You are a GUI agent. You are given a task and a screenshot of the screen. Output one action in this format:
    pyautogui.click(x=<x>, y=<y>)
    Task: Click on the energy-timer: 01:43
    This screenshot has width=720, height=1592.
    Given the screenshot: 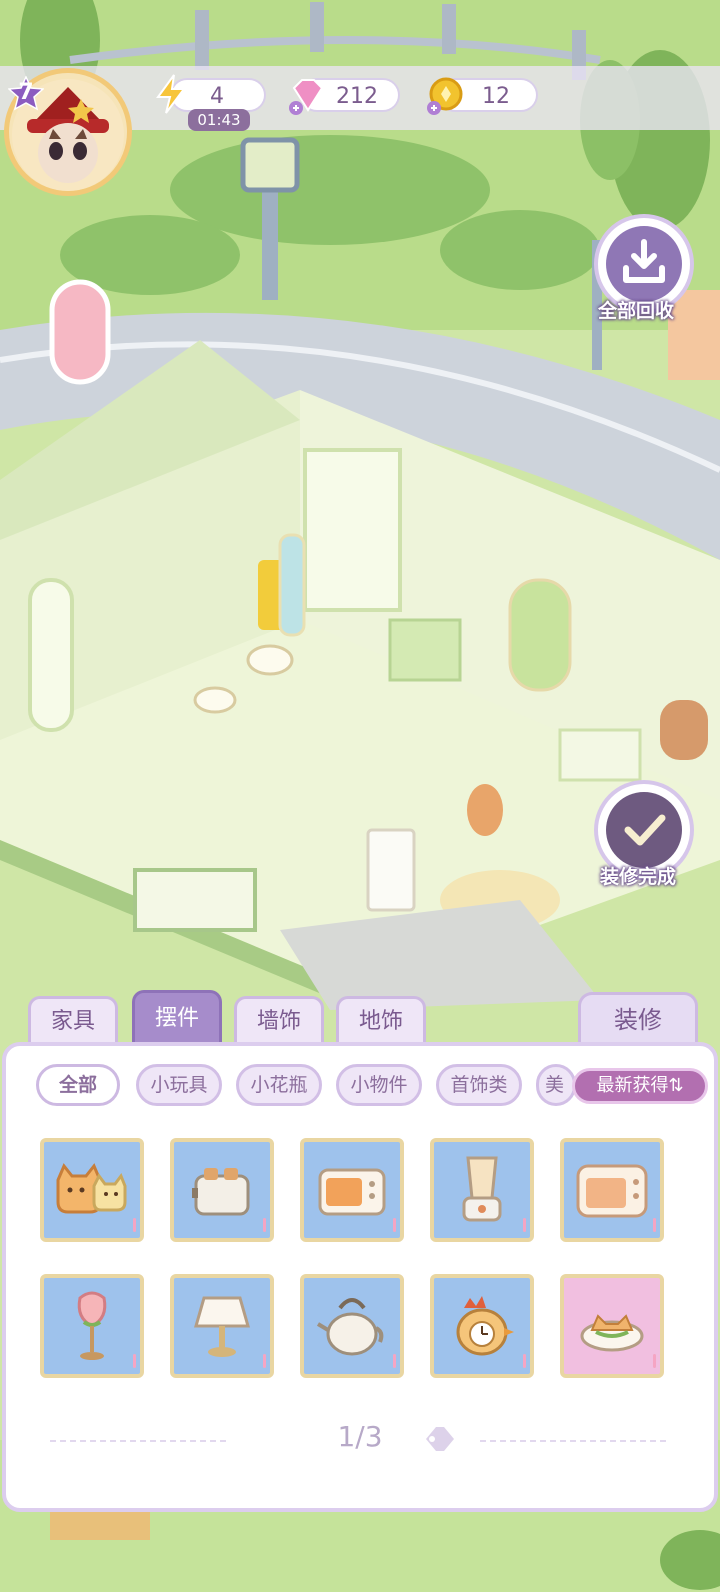 What is the action you would take?
    pyautogui.click(x=219, y=120)
    